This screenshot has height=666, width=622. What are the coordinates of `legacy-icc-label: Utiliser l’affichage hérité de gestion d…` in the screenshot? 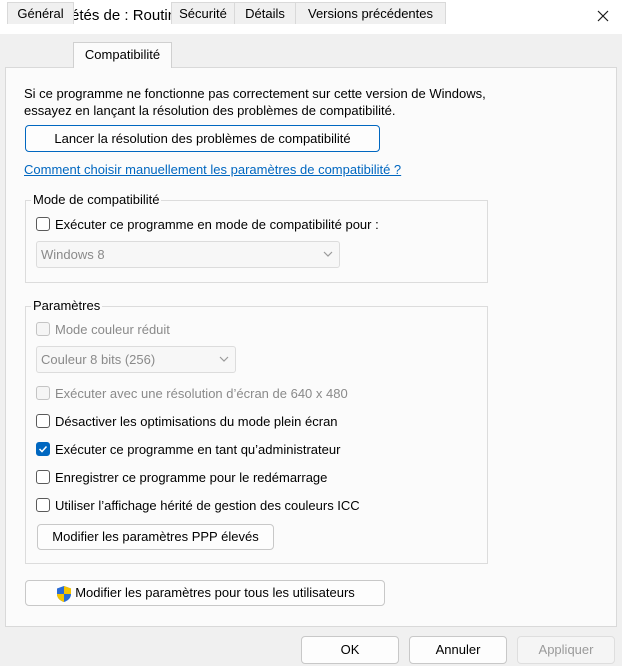 It's located at (207, 505).